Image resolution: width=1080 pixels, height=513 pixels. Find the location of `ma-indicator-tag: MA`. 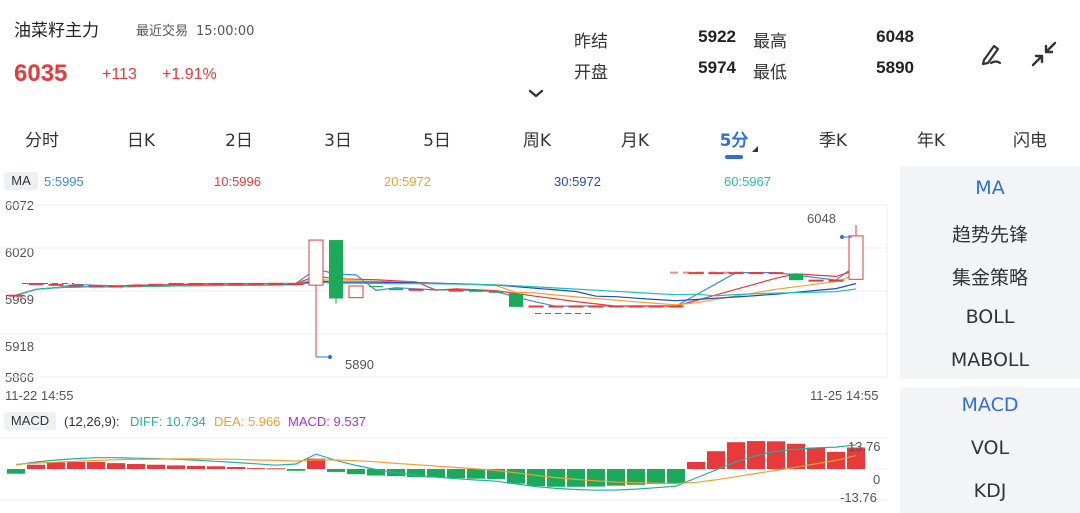

ma-indicator-tag: MA is located at coordinates (21, 181).